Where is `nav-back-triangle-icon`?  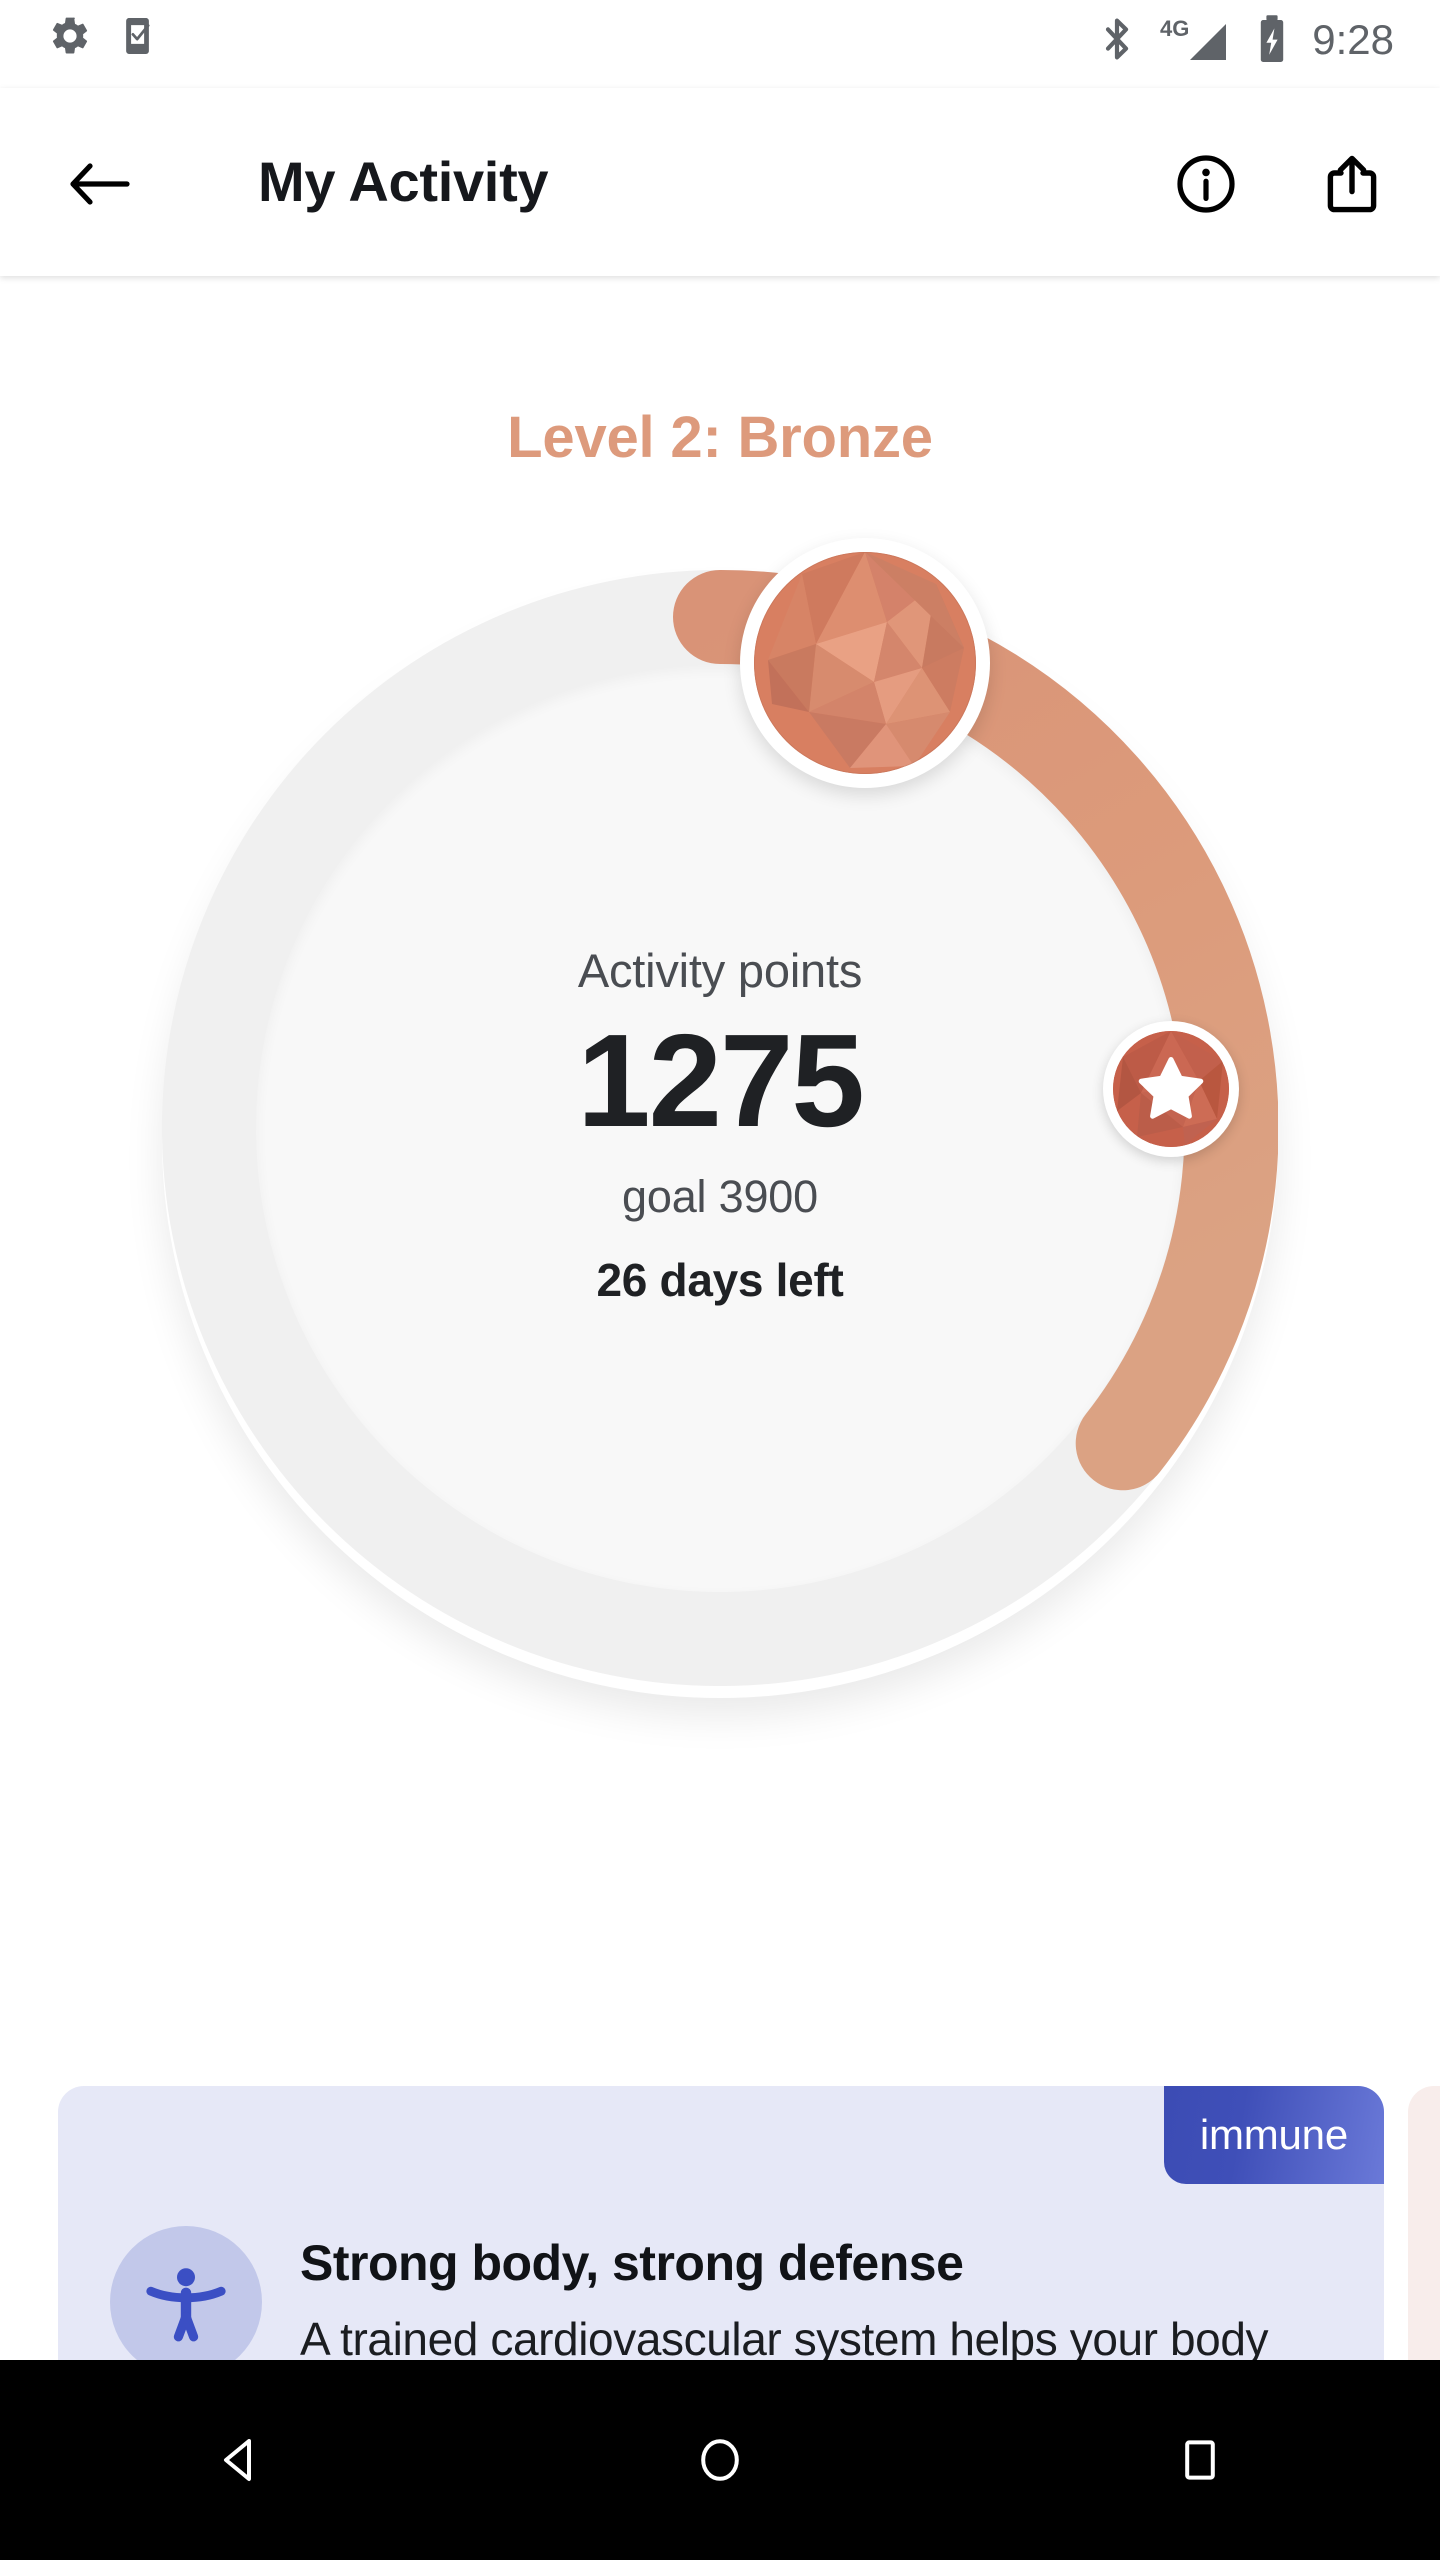
nav-back-triangle-icon is located at coordinates (237, 2460).